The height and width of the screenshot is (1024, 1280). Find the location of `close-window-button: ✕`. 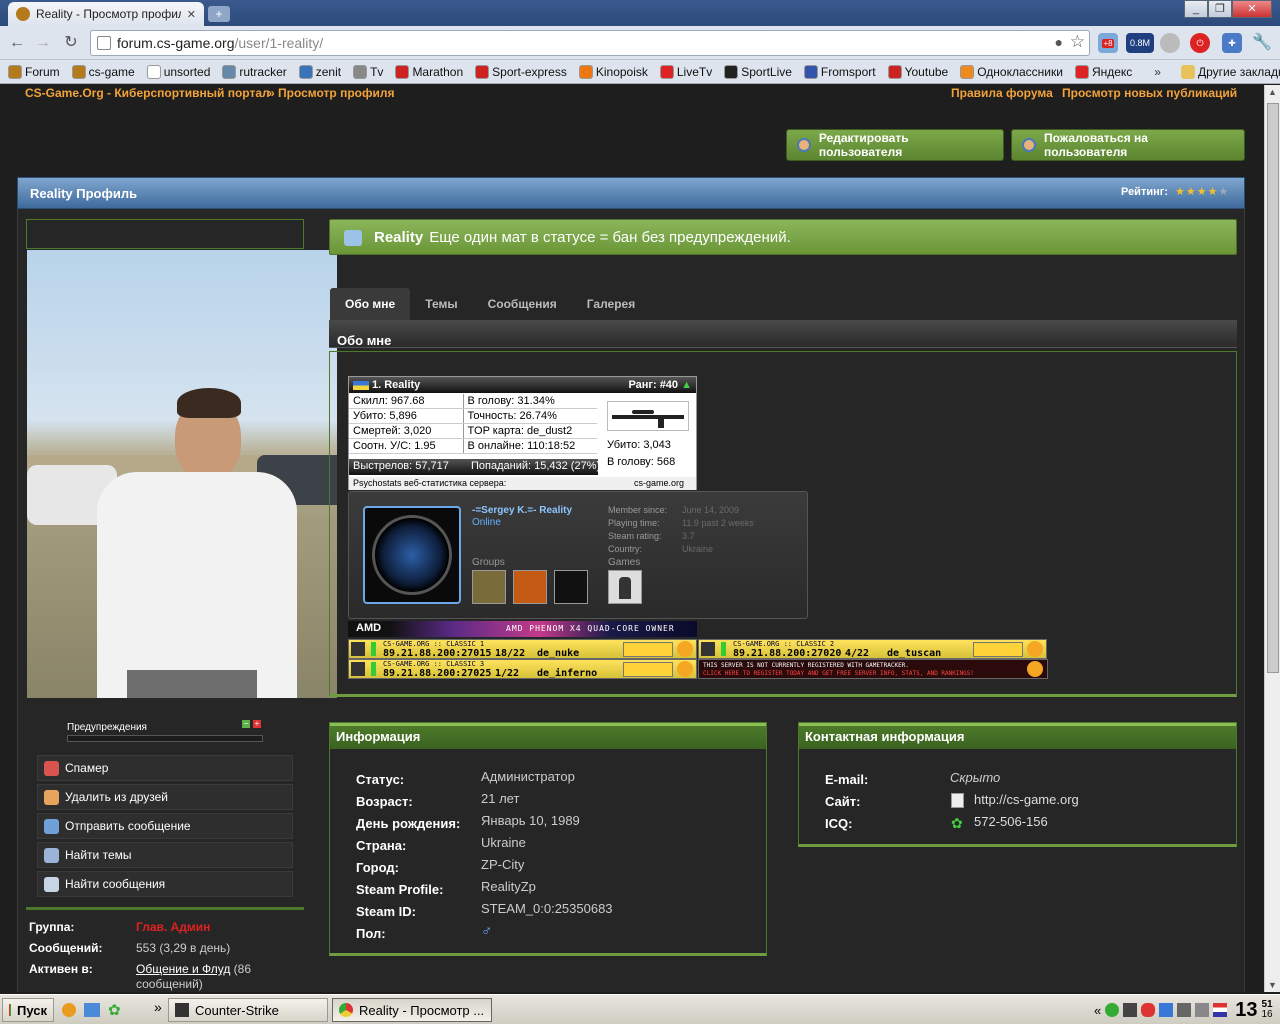

close-window-button: ✕ is located at coordinates (1252, 9).